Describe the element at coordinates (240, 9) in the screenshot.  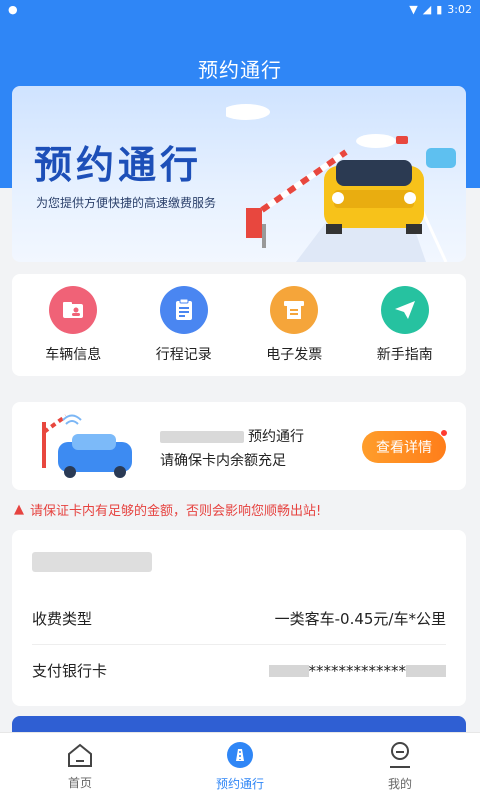
I see `status-bar: ● ▼ ◢ ▮ 3:02` at that location.